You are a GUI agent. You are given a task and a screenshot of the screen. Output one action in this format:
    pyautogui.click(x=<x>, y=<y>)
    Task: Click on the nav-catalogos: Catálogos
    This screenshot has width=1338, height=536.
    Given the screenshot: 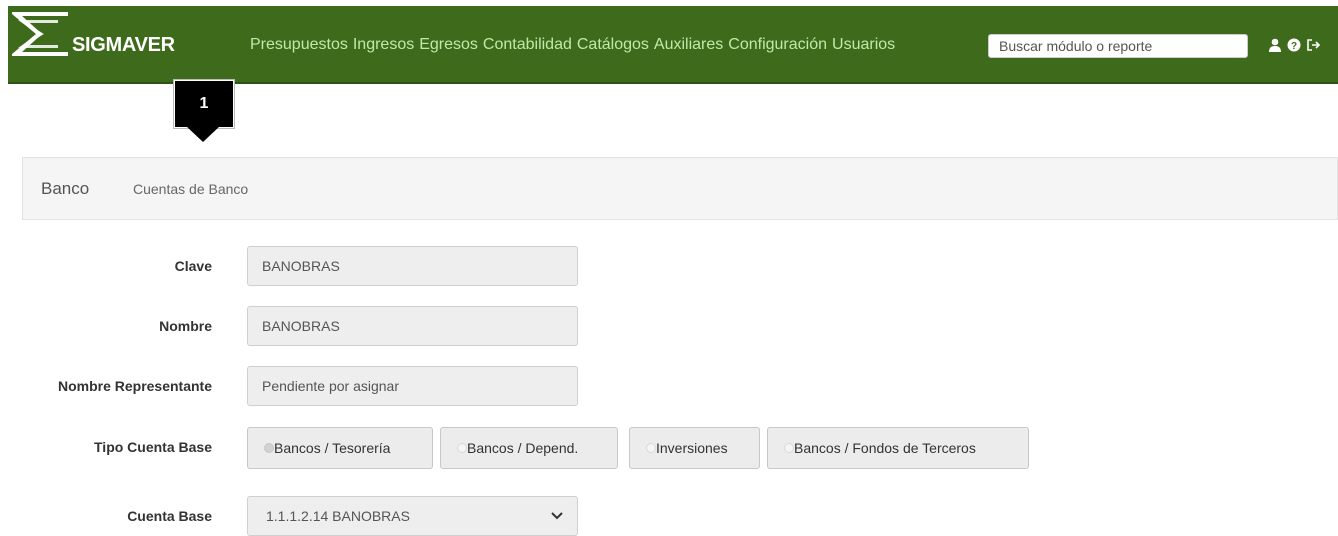 What is the action you would take?
    pyautogui.click(x=613, y=45)
    